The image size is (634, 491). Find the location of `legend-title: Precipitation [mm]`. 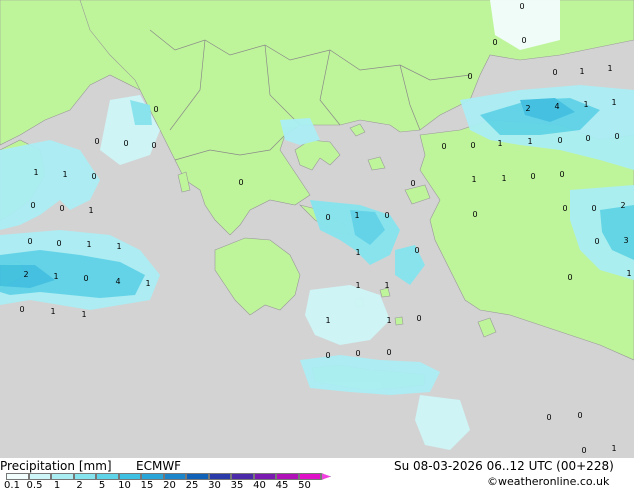

legend-title: Precipitation [mm] is located at coordinates (56, 466).